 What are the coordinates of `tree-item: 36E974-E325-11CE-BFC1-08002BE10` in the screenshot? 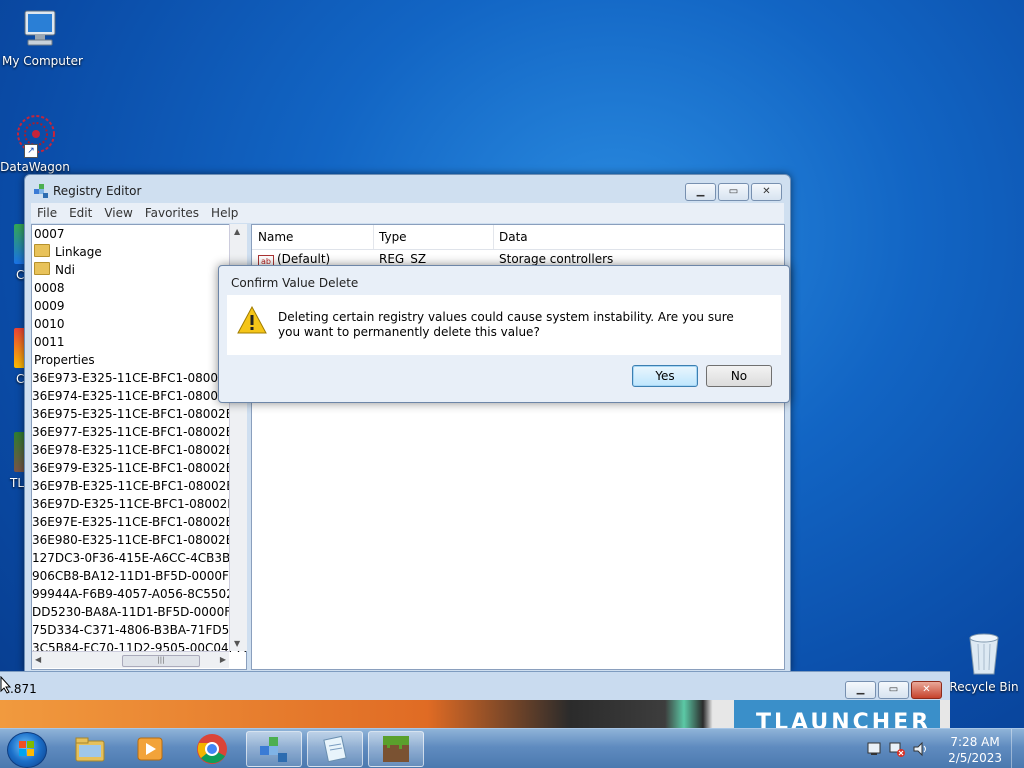 It's located at (139, 396).